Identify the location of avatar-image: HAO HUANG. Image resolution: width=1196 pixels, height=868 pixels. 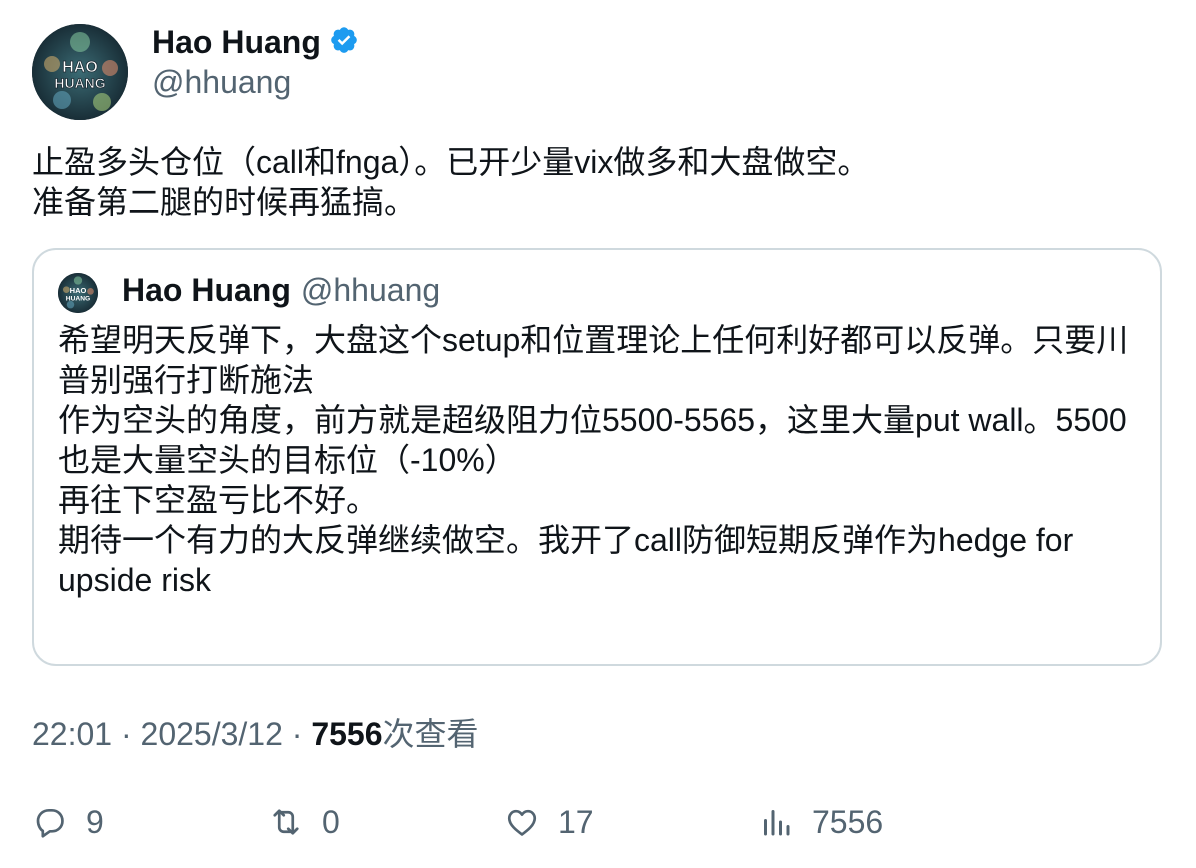
(80, 72).